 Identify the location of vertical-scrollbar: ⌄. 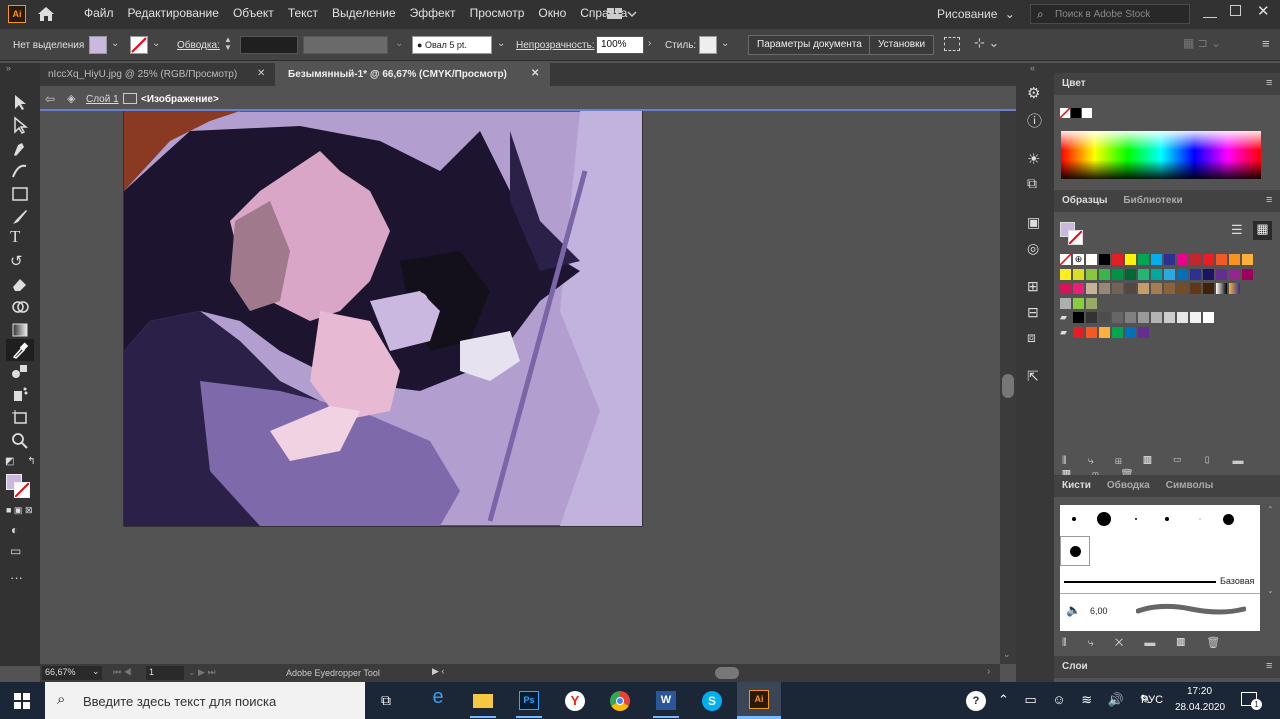
(1008, 387).